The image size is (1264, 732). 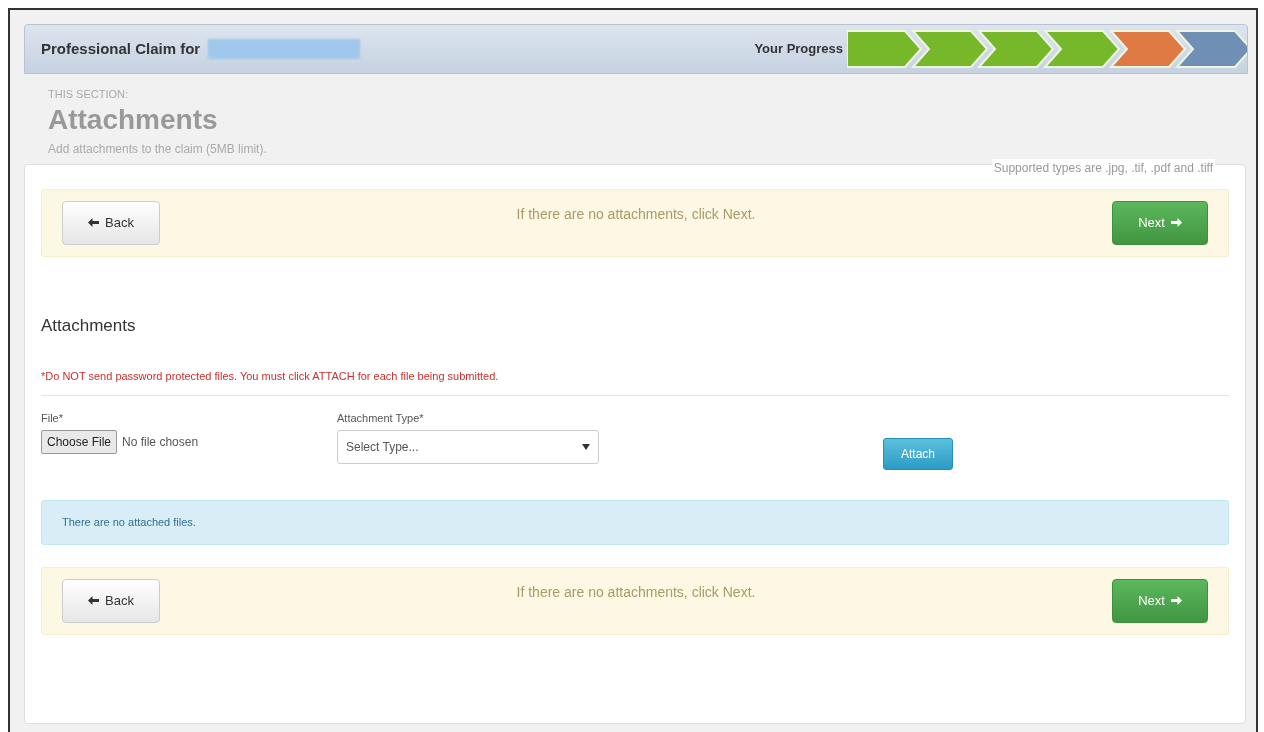 I want to click on progress-label: Your Progress, so click(x=798, y=49).